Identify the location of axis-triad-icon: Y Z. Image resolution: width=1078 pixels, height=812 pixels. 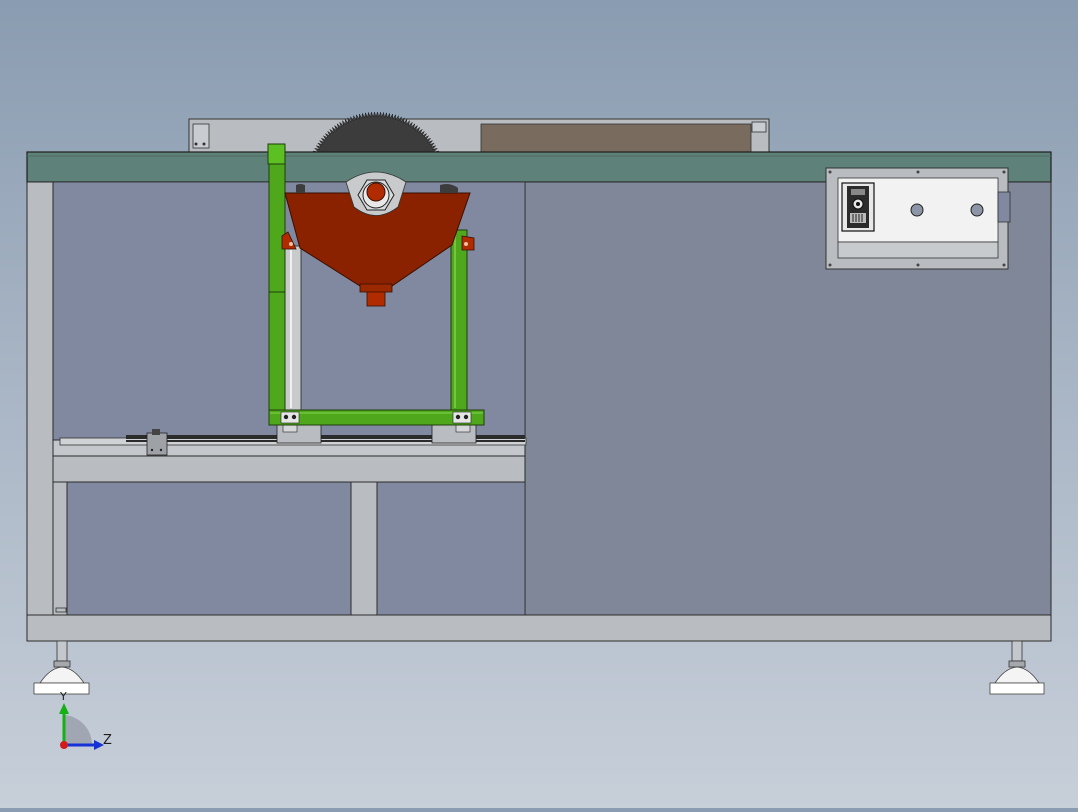
(85, 720).